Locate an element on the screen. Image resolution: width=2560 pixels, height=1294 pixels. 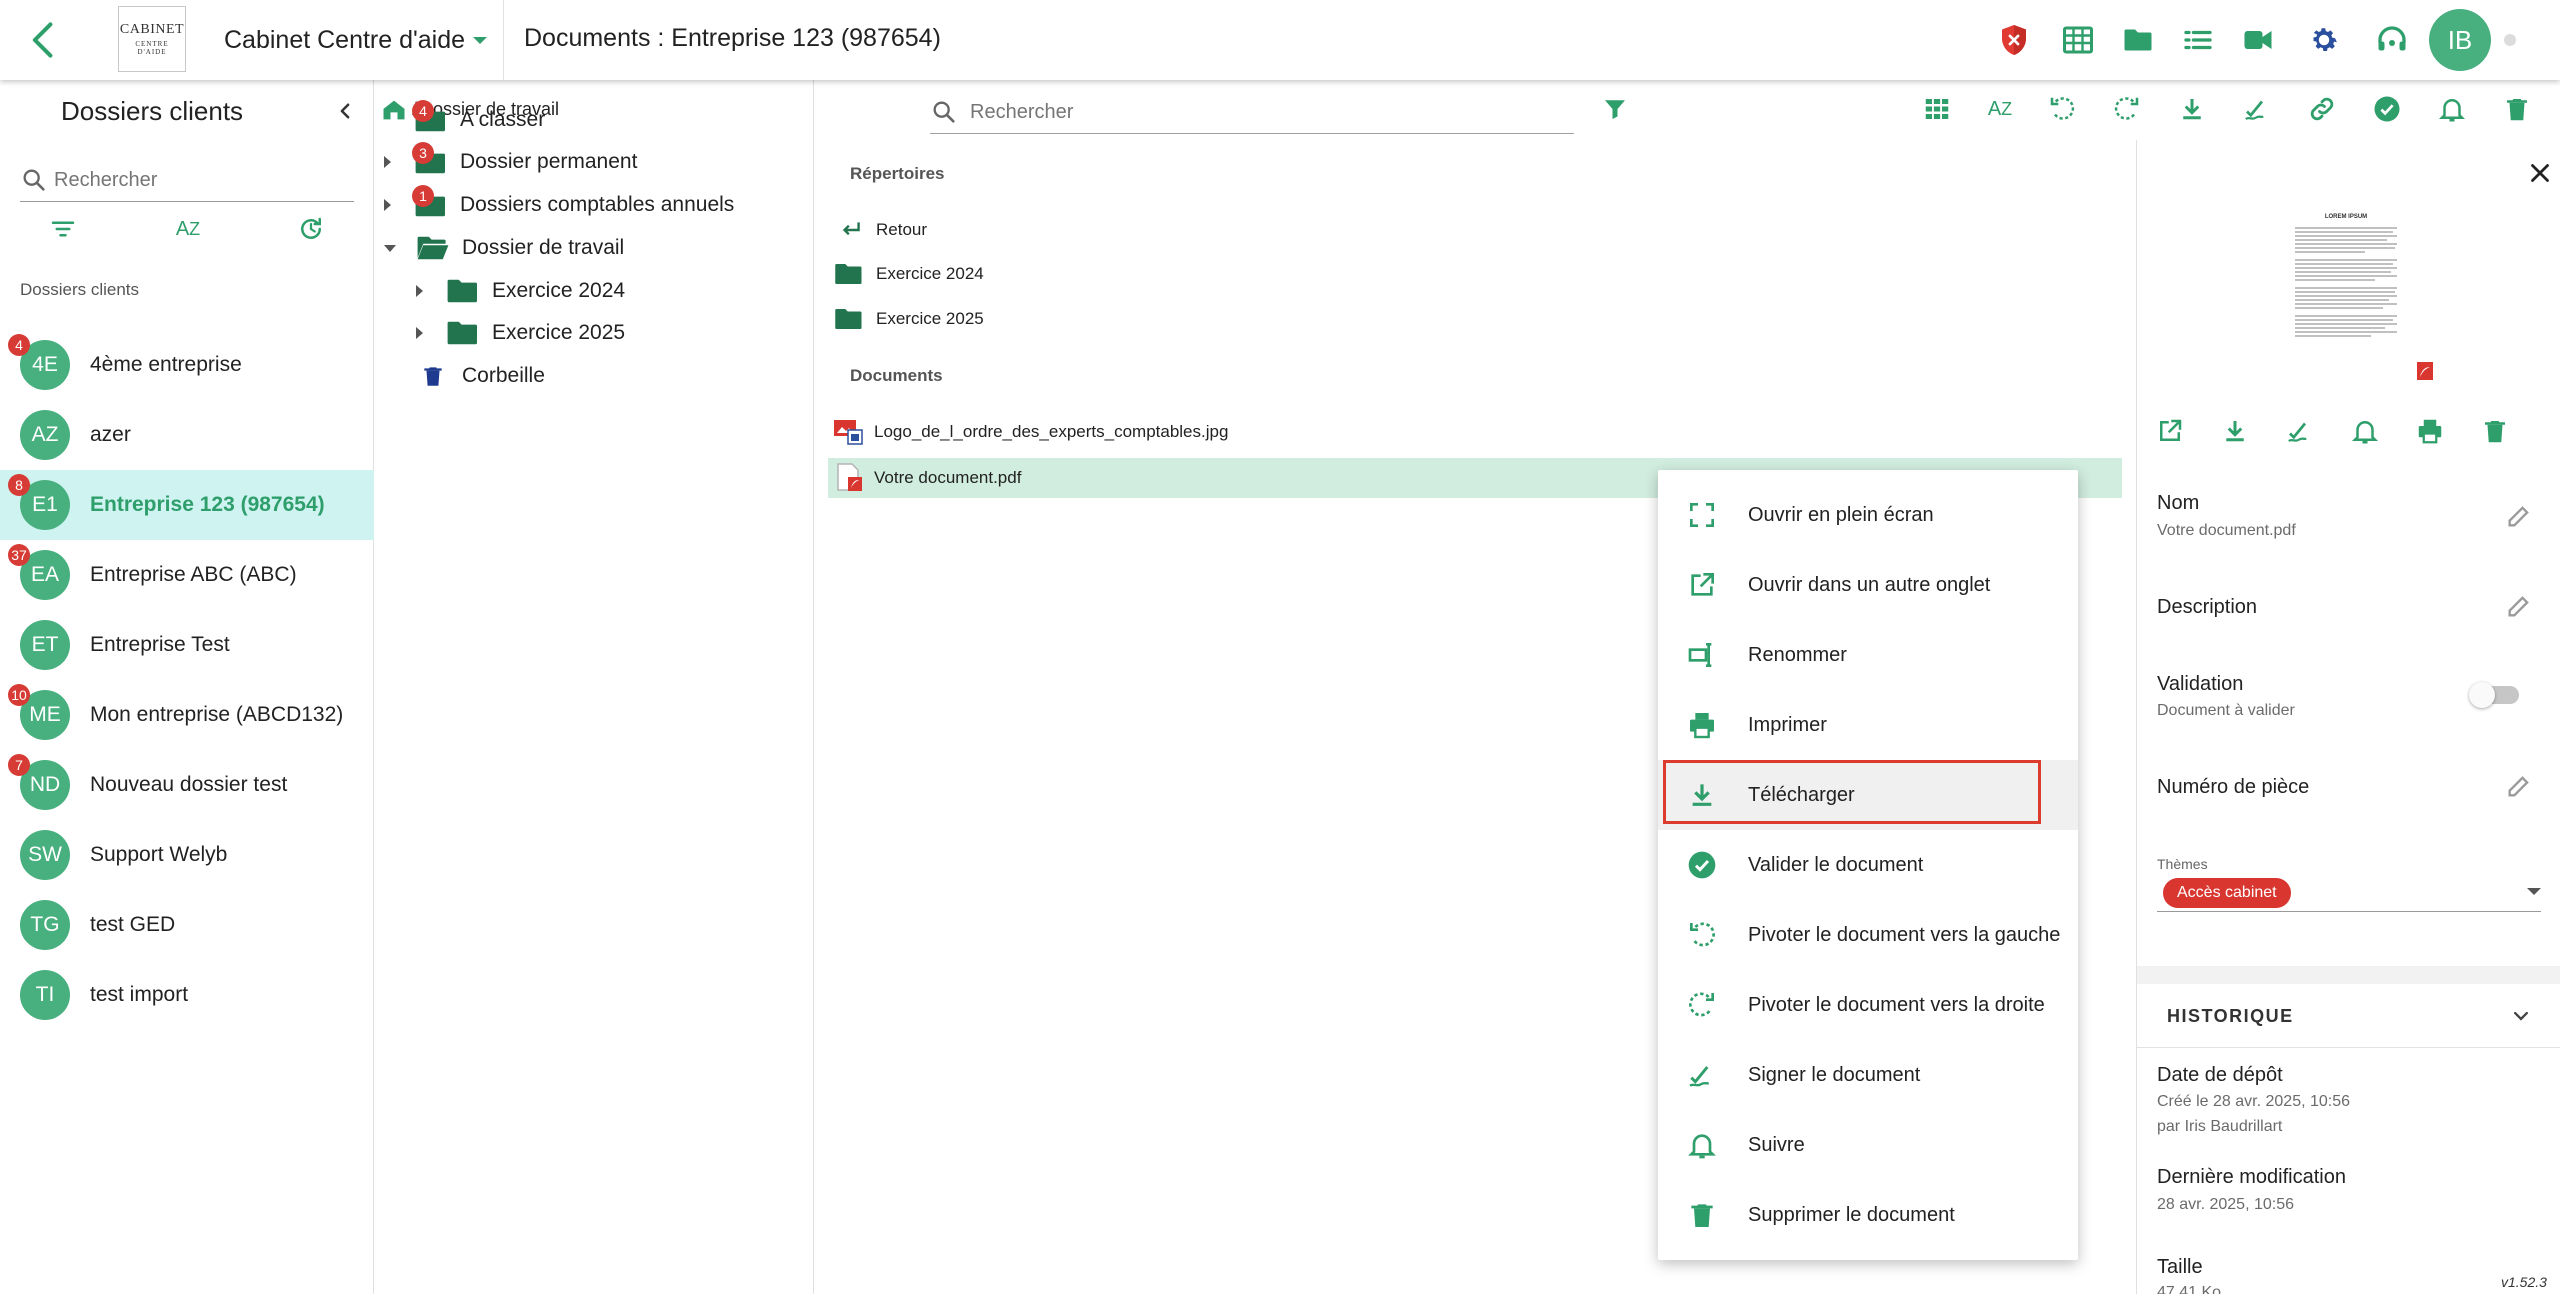
validation-toggle is located at coordinates (2494, 695).